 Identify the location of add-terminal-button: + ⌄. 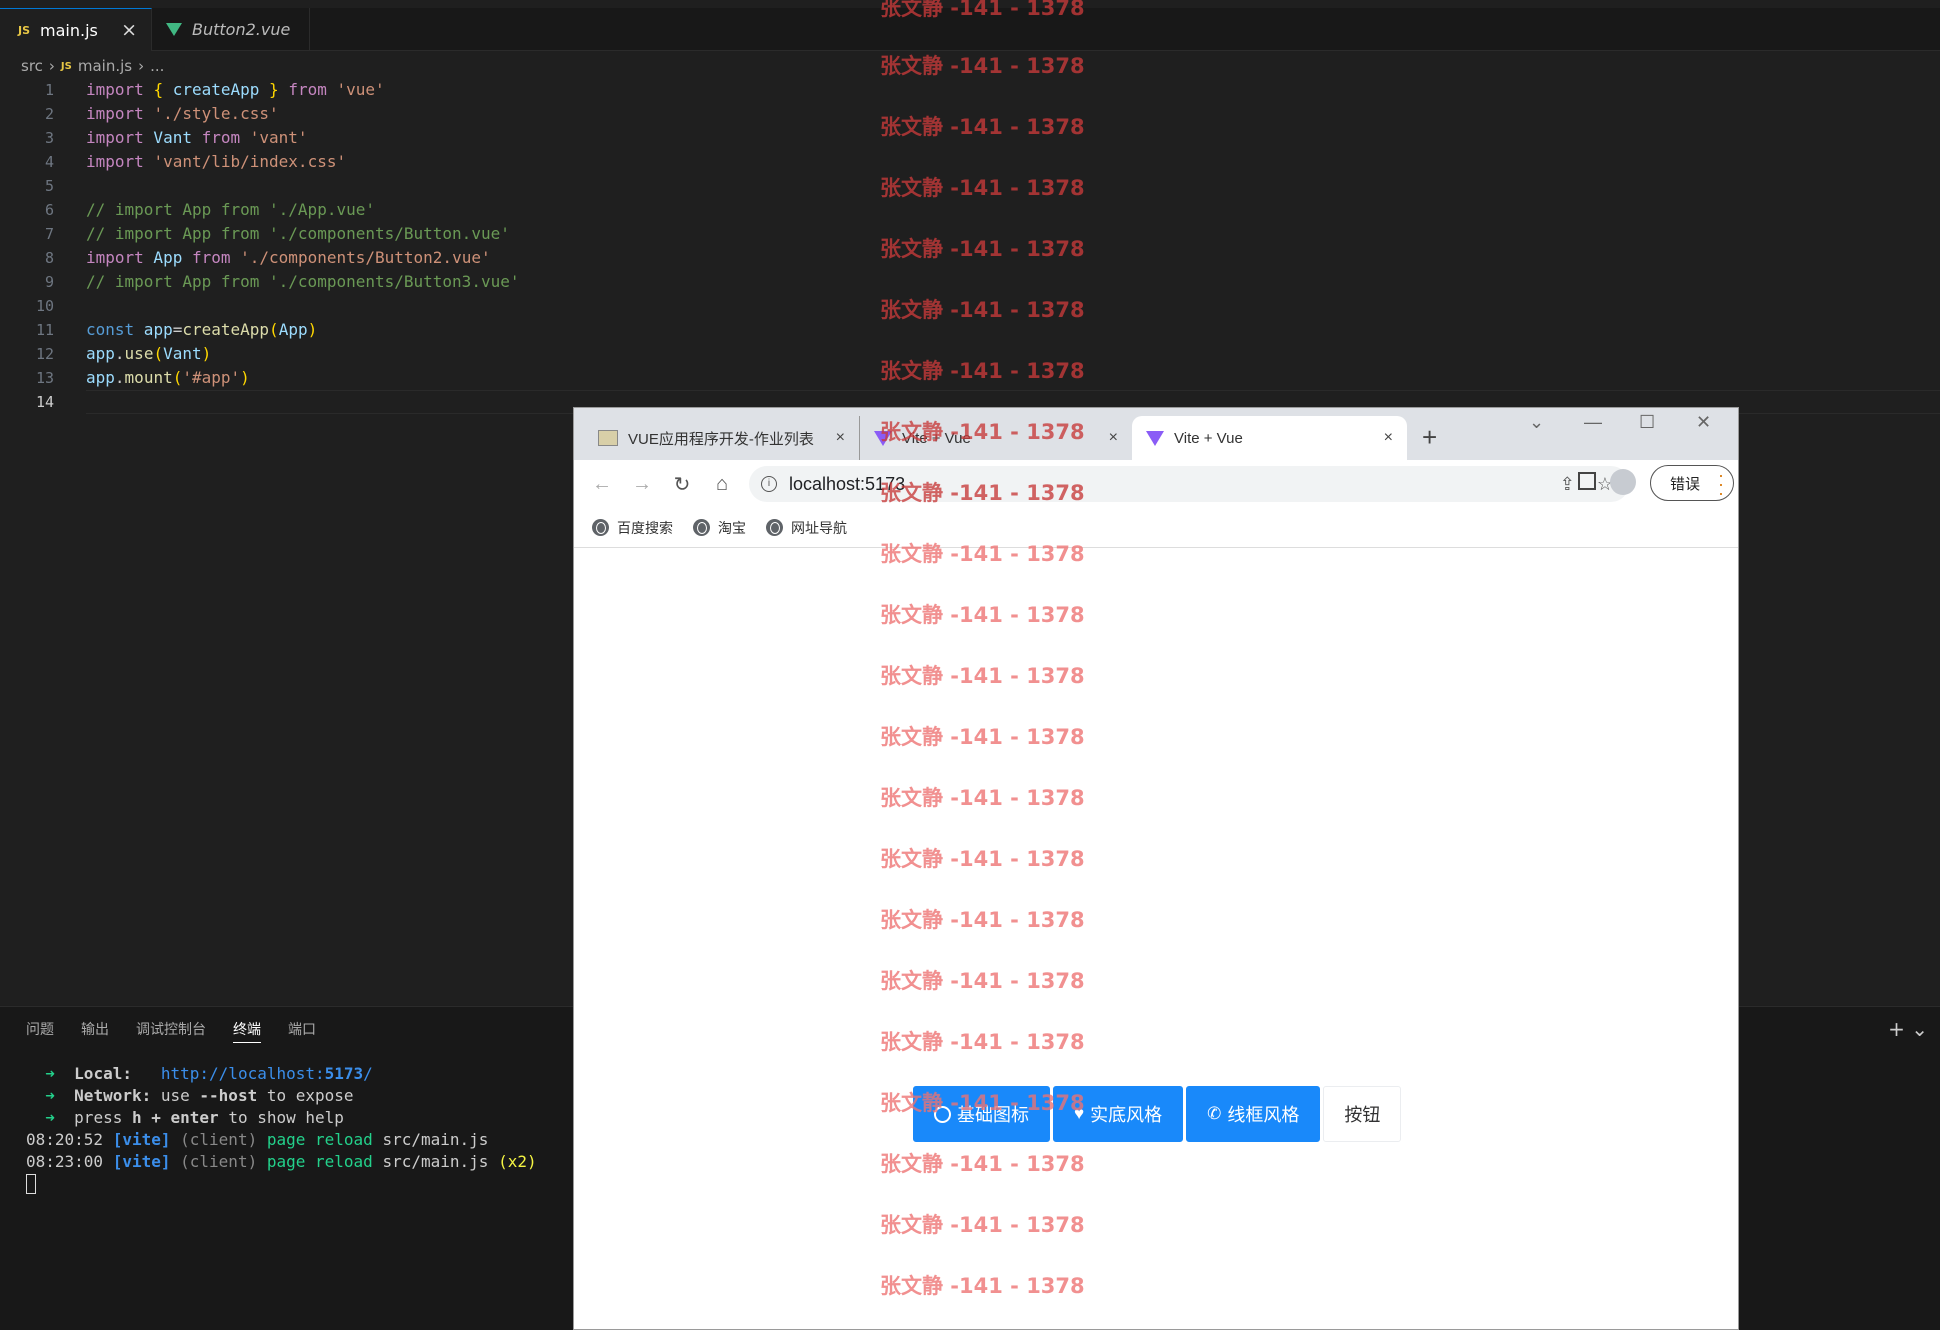
(1908, 1029).